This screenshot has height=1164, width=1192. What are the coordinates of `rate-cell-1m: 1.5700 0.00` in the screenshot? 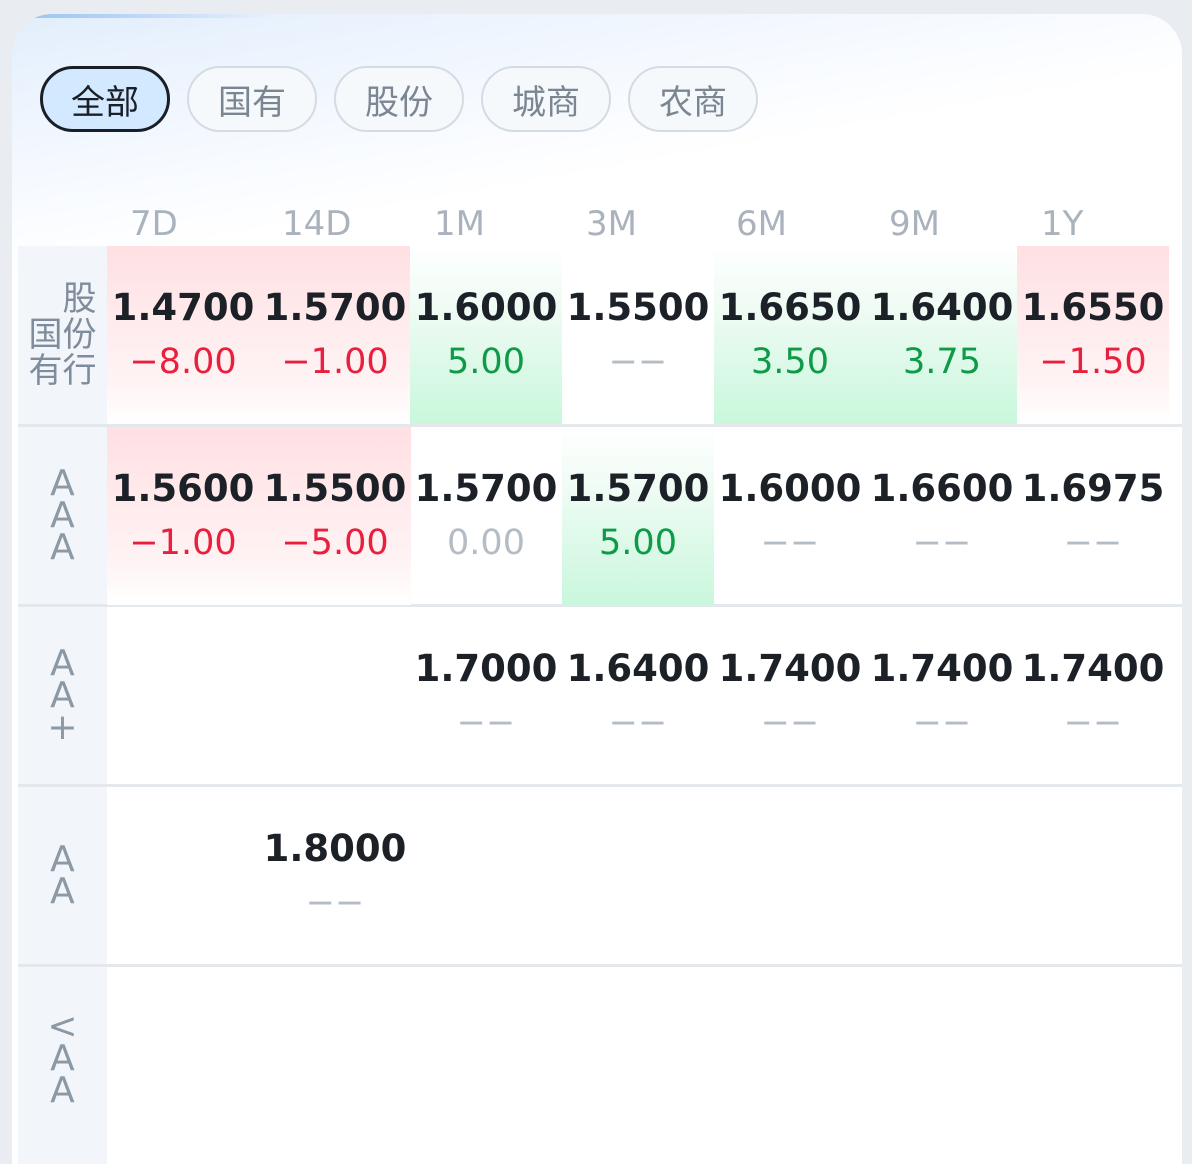 It's located at (486, 516).